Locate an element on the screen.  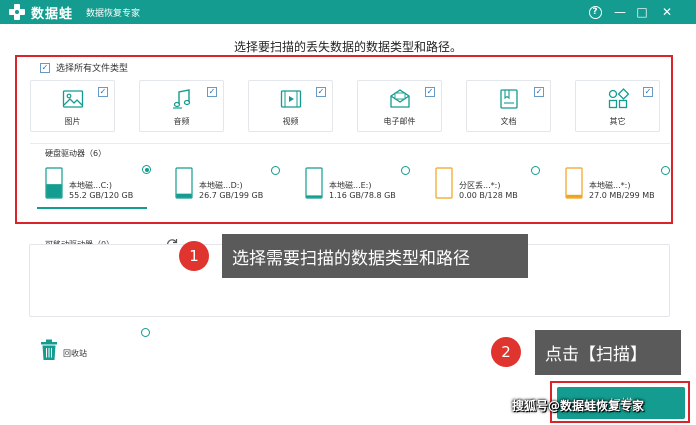
help-icon: ? is located at coordinates (595, 12).